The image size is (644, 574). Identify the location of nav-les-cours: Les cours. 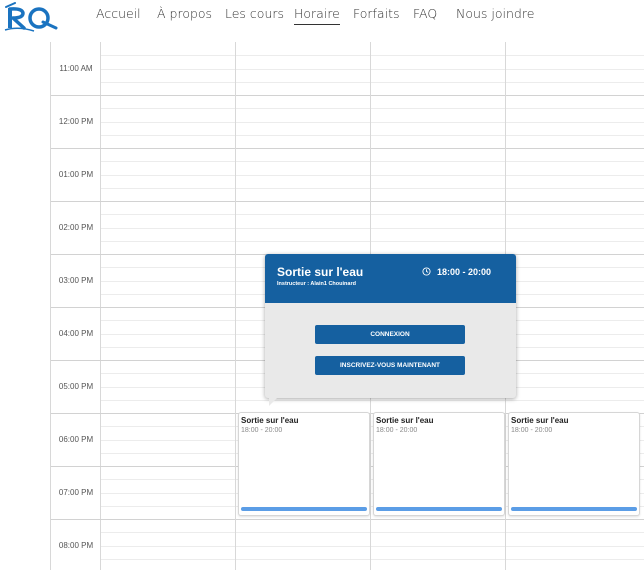
(254, 13).